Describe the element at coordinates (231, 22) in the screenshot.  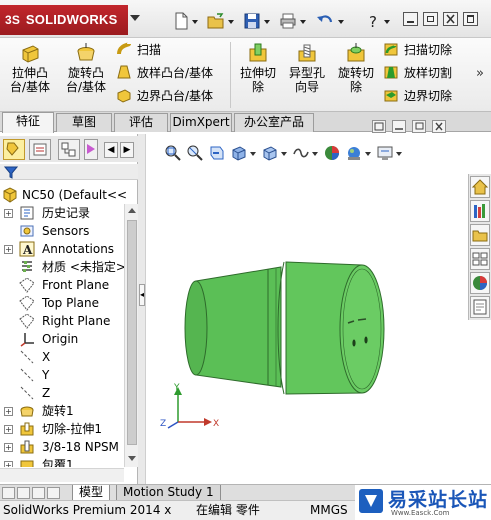
I see `open-dropdown-icon` at that location.